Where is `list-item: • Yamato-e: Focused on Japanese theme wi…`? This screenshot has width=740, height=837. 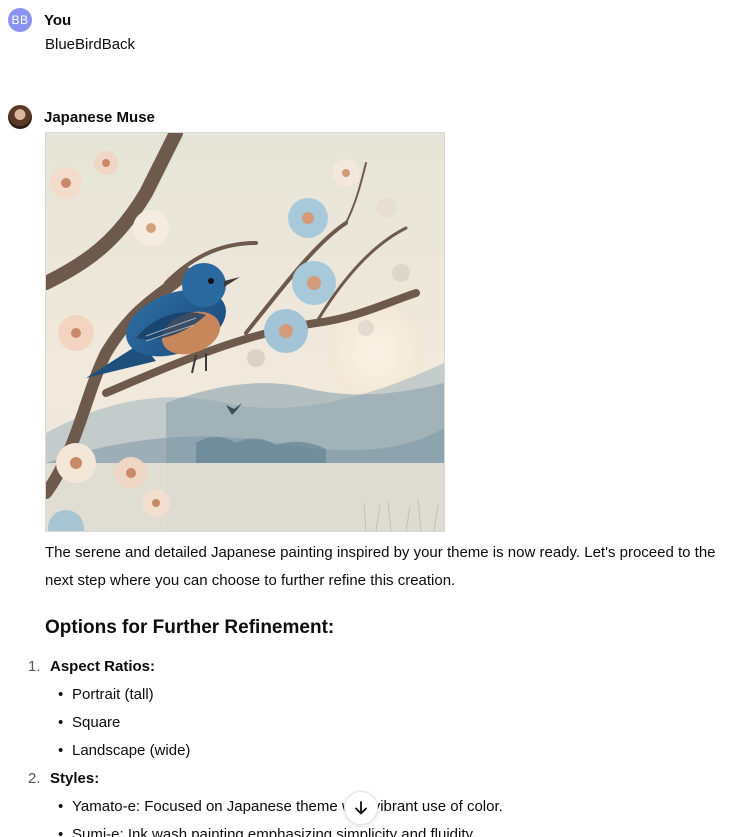 list-item: • Yamato-e: Focused on Japanese theme wi… is located at coordinates (280, 806).